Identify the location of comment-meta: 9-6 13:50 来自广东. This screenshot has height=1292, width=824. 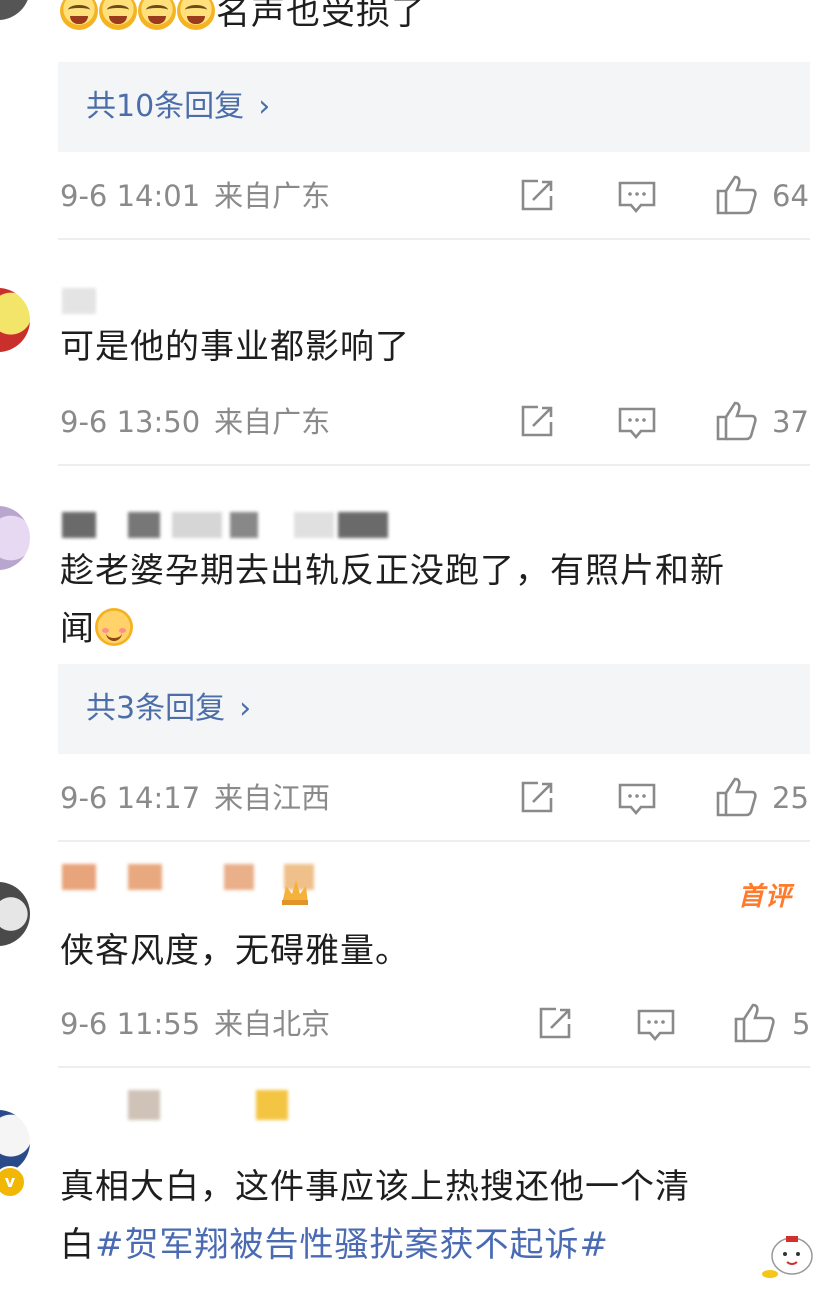
(195, 422).